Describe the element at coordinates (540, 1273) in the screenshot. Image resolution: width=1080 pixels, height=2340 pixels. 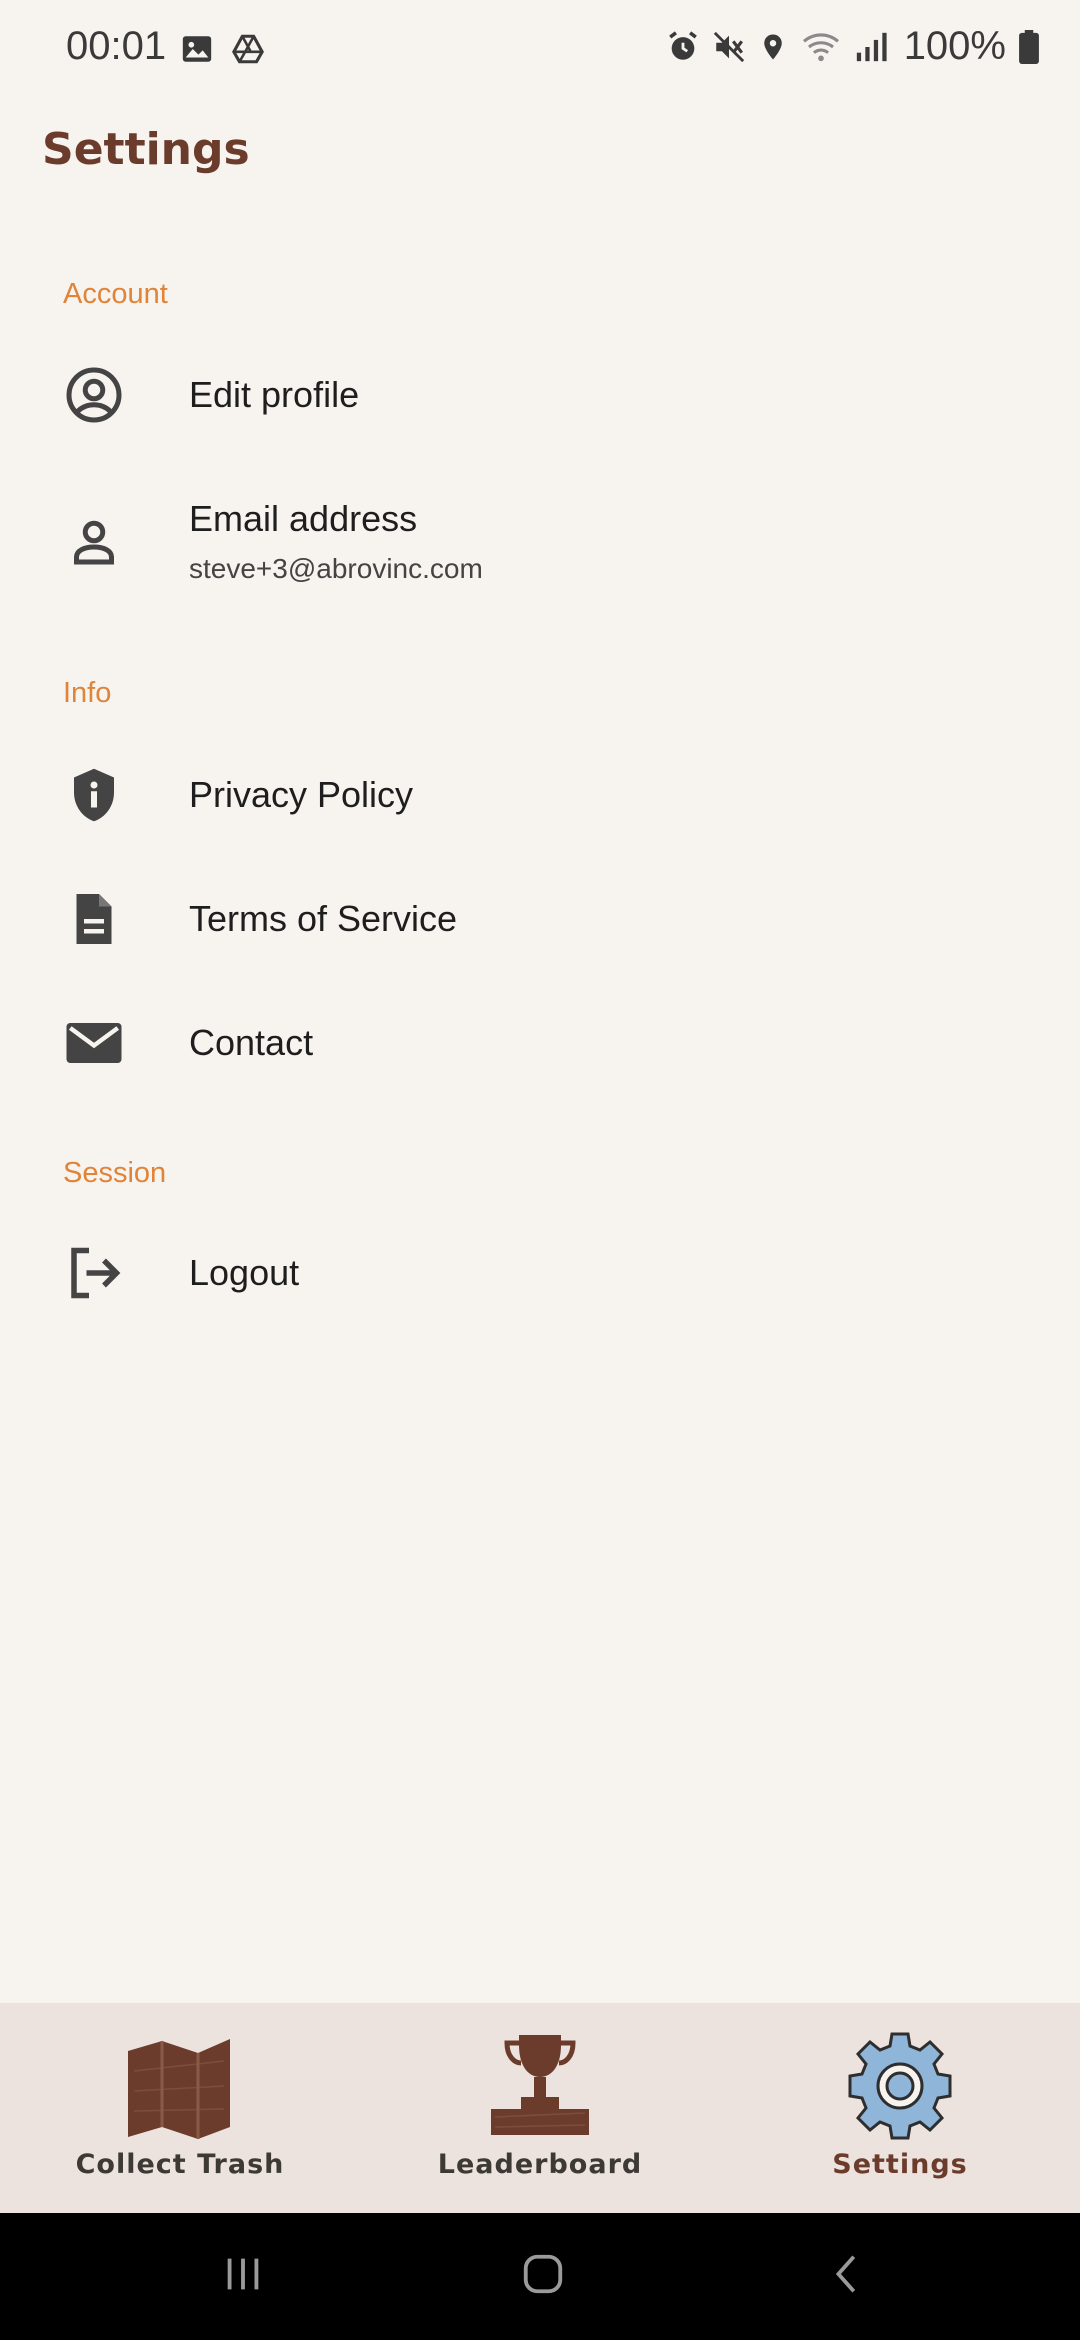
I see `logout-item: Logout` at that location.